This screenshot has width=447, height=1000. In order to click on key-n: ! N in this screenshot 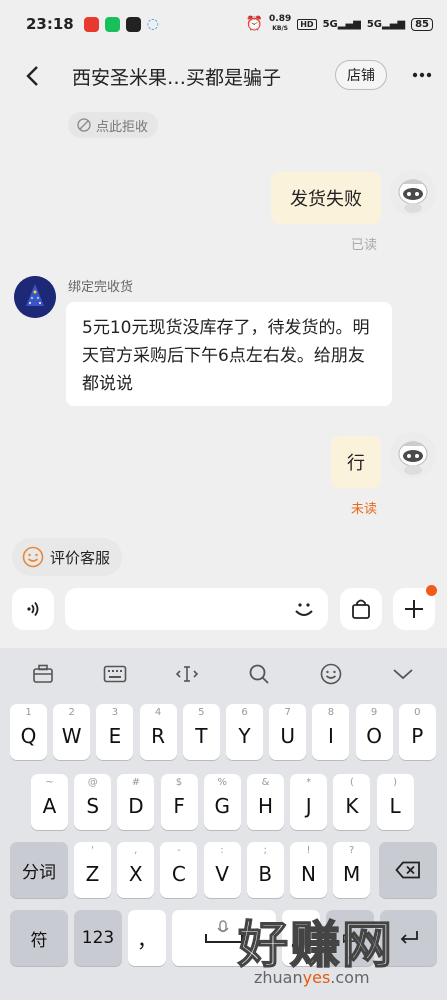, I will do `click(308, 870)`.